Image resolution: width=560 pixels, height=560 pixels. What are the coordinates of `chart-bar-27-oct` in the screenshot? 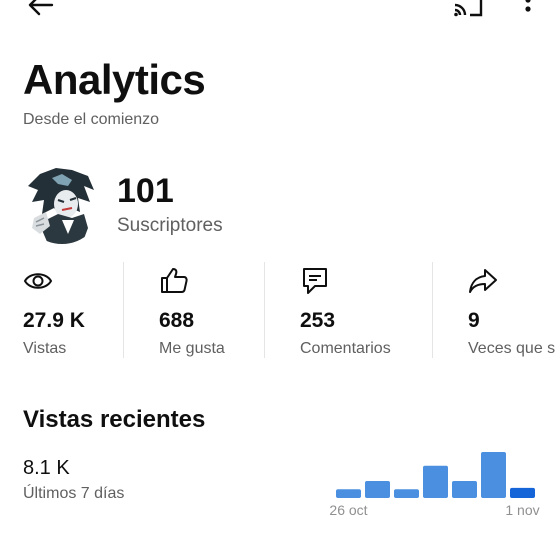 It's located at (377, 489).